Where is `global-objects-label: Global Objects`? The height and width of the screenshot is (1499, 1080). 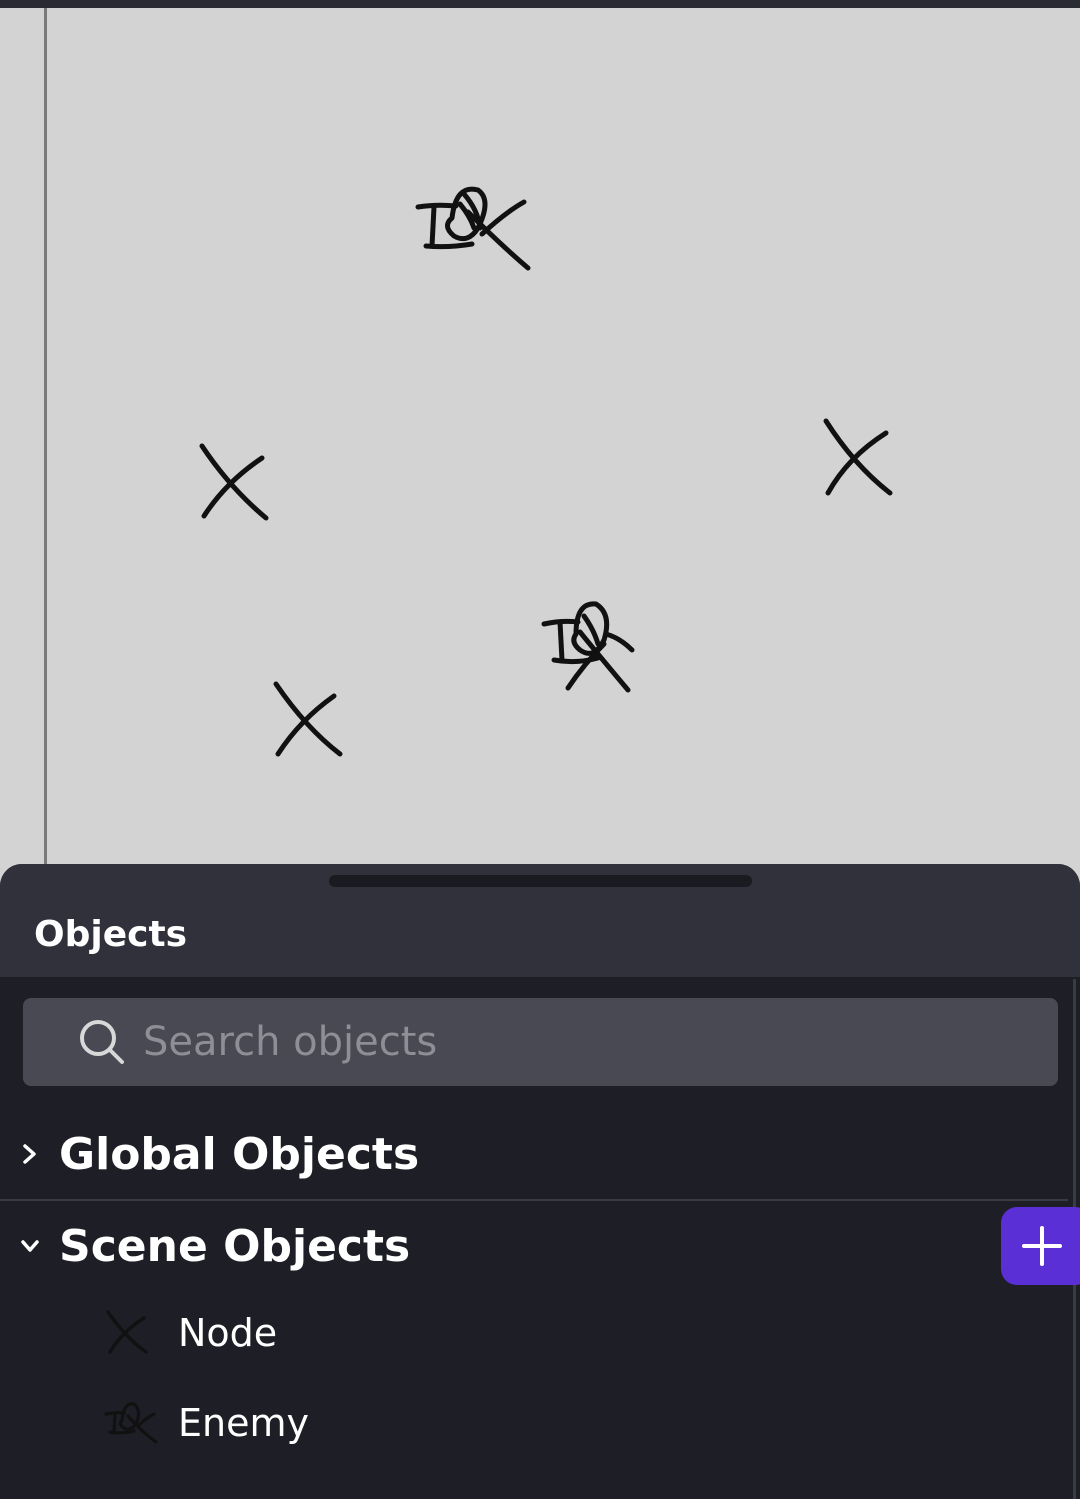 global-objects-label: Global Objects is located at coordinates (239, 1154).